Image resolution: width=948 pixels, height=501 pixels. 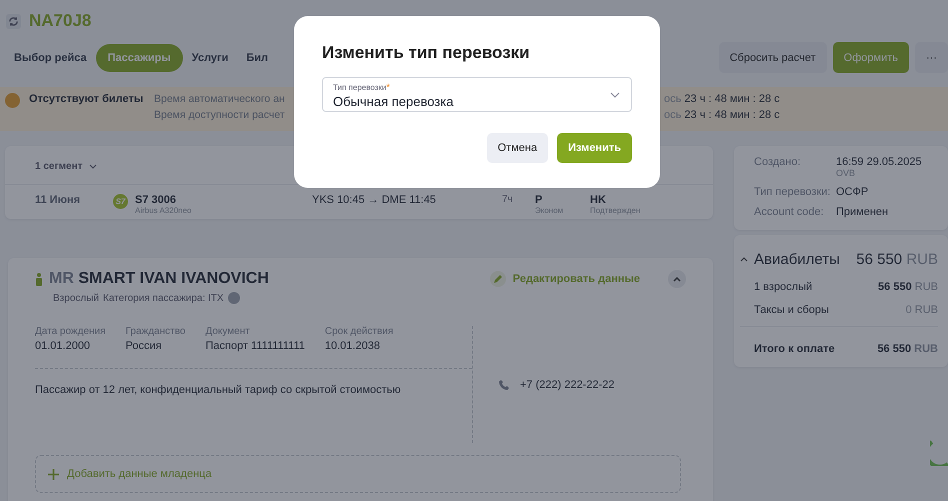 I want to click on price-line-label: 1 взрослый, so click(x=783, y=287).